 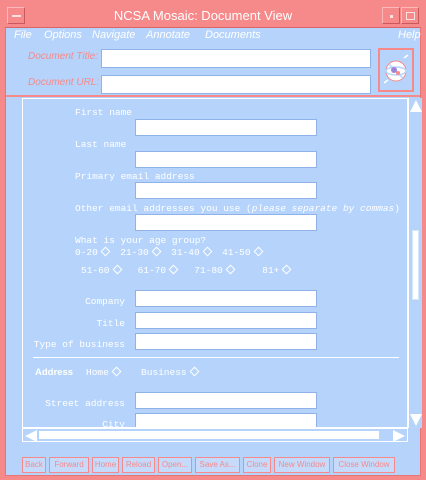 What do you see at coordinates (141, 252) in the screenshot?
I see `age-option-21-30: 21-30` at bounding box center [141, 252].